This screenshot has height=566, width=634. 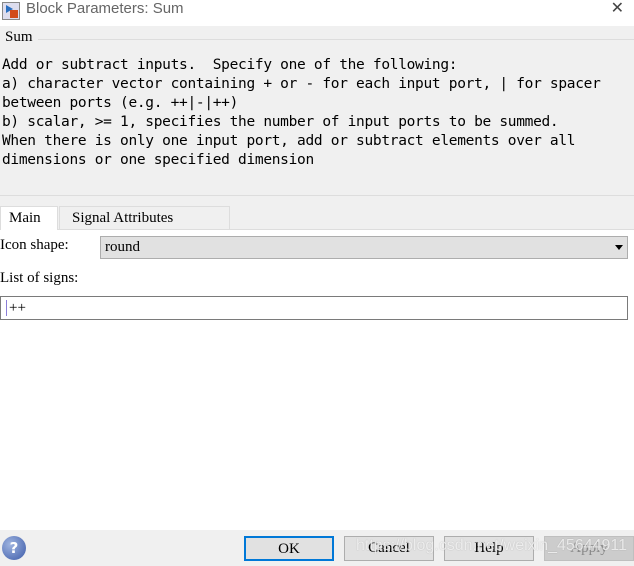 I want to click on button-bar: ? OK Cancel Help Apply, so click(x=317, y=548).